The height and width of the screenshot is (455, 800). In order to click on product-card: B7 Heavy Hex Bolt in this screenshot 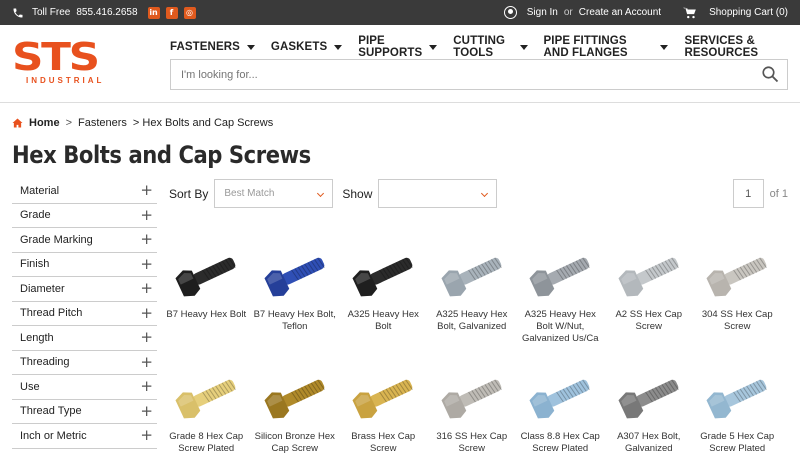, I will do `click(206, 295)`.